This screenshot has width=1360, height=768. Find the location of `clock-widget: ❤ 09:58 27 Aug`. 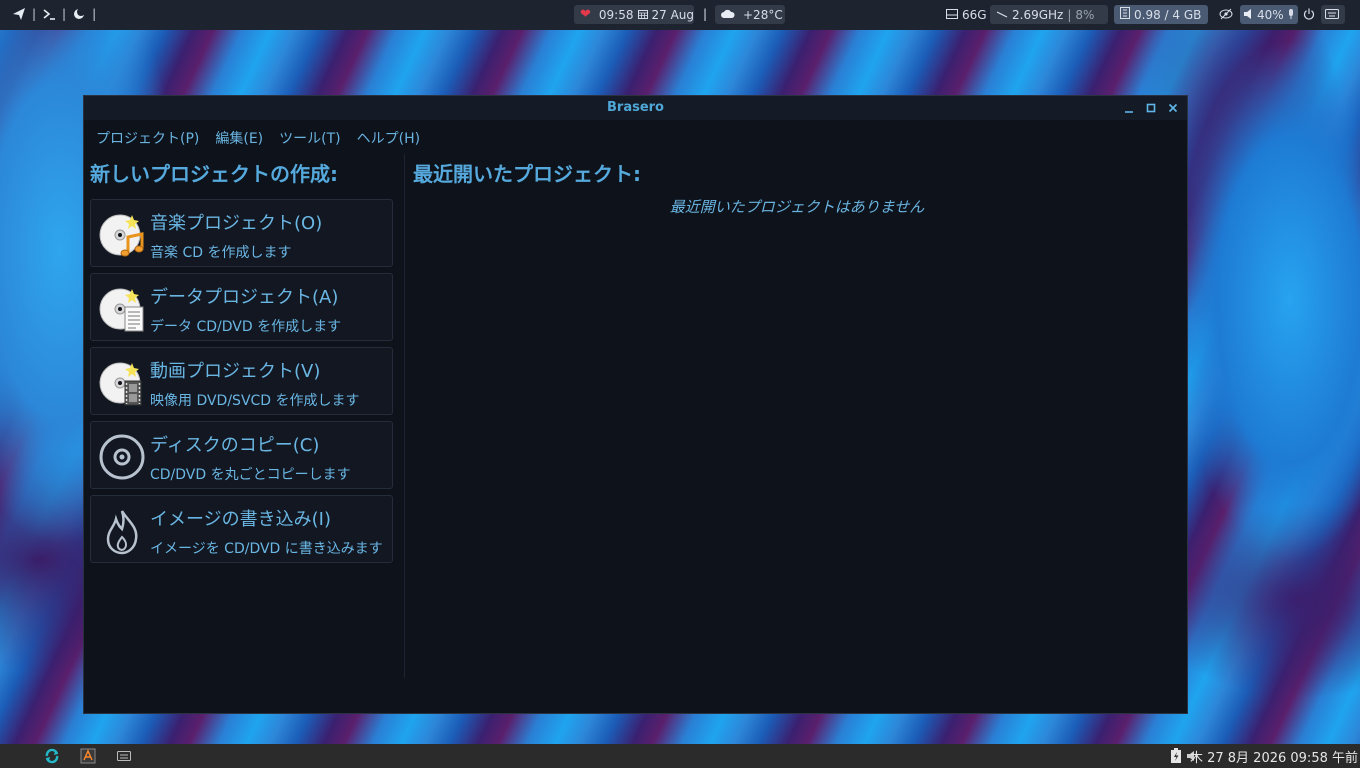

clock-widget: ❤ 09:58 27 Aug is located at coordinates (634, 14).